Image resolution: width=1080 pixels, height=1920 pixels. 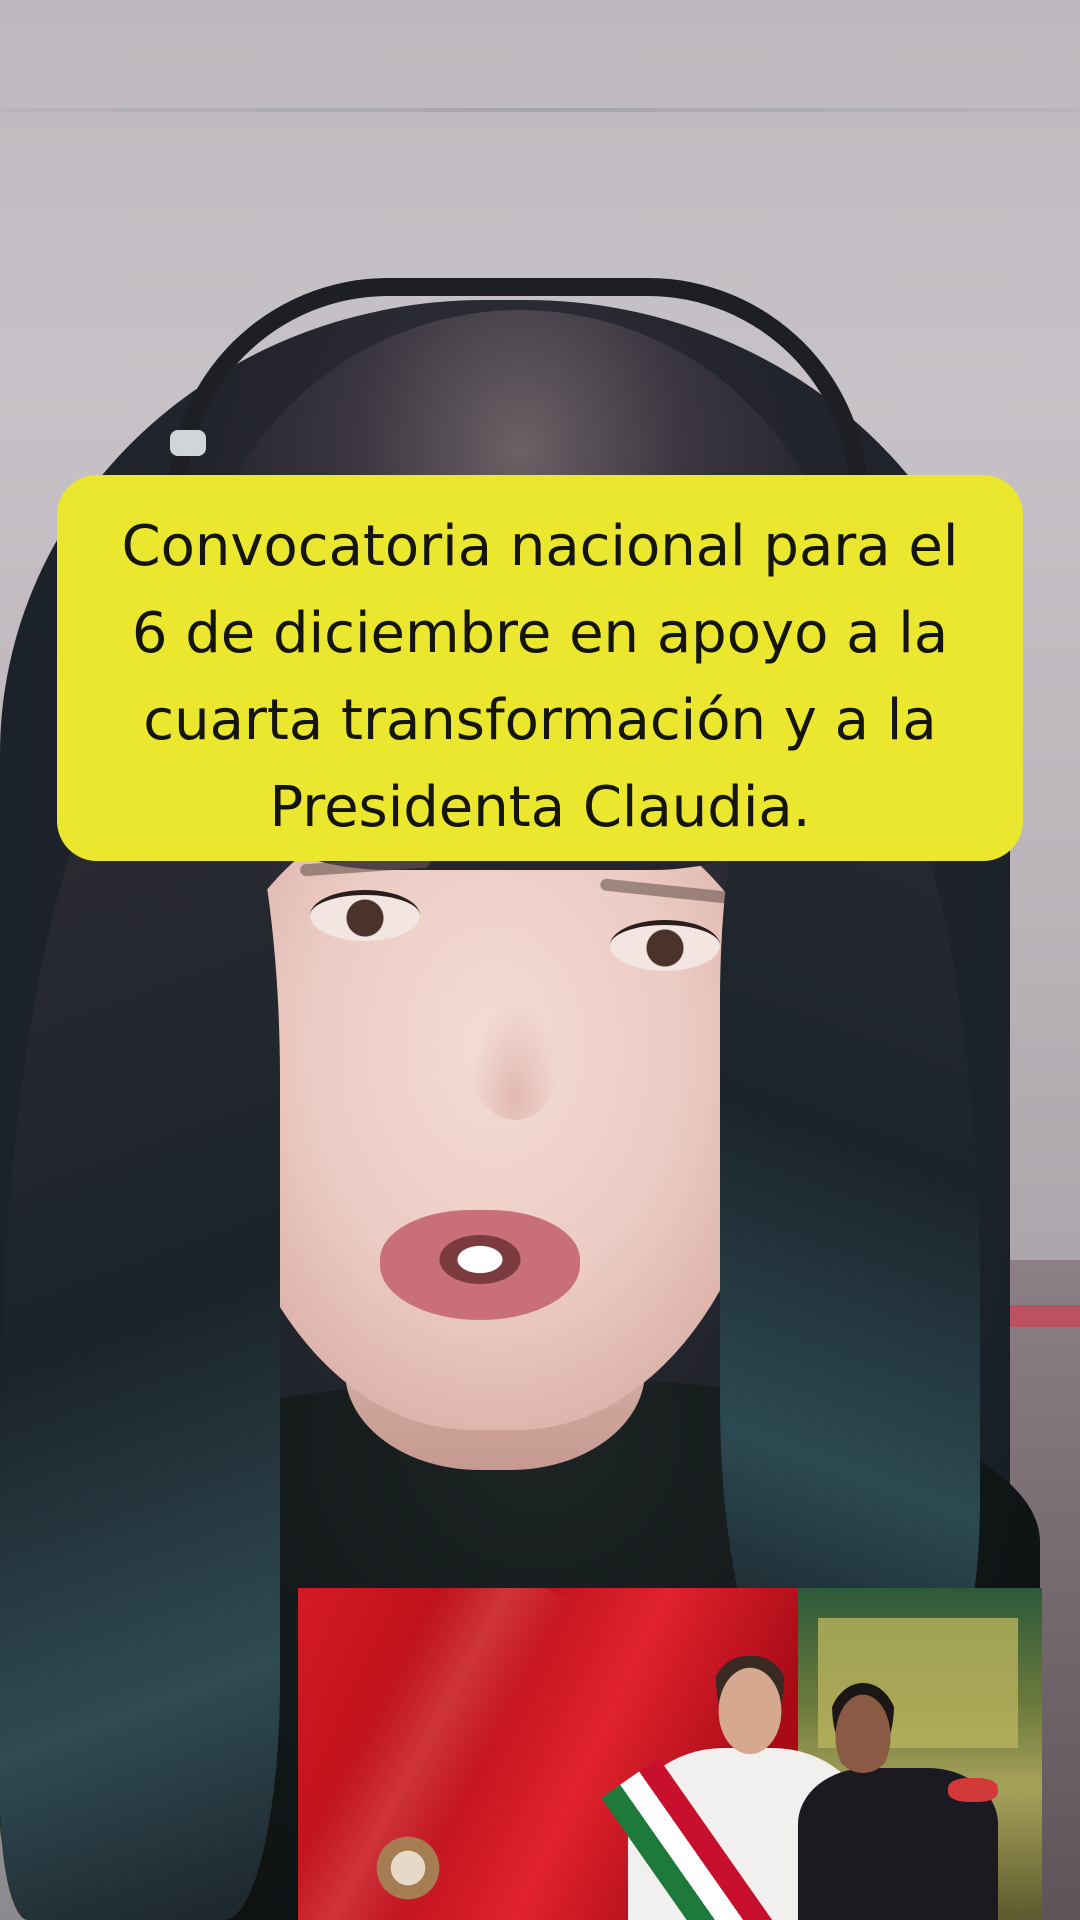 What do you see at coordinates (540, 720) in the screenshot?
I see `caption-line: cuarta transformación y a la` at bounding box center [540, 720].